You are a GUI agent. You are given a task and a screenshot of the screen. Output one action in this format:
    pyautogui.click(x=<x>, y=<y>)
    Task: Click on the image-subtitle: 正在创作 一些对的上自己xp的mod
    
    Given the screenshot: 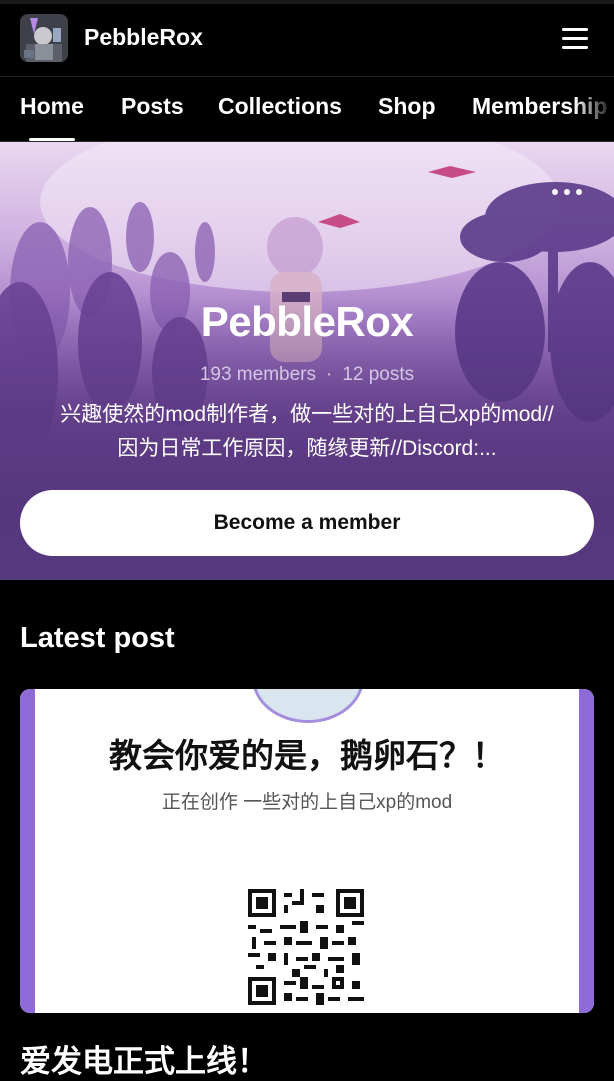 What is the action you would take?
    pyautogui.click(x=307, y=802)
    